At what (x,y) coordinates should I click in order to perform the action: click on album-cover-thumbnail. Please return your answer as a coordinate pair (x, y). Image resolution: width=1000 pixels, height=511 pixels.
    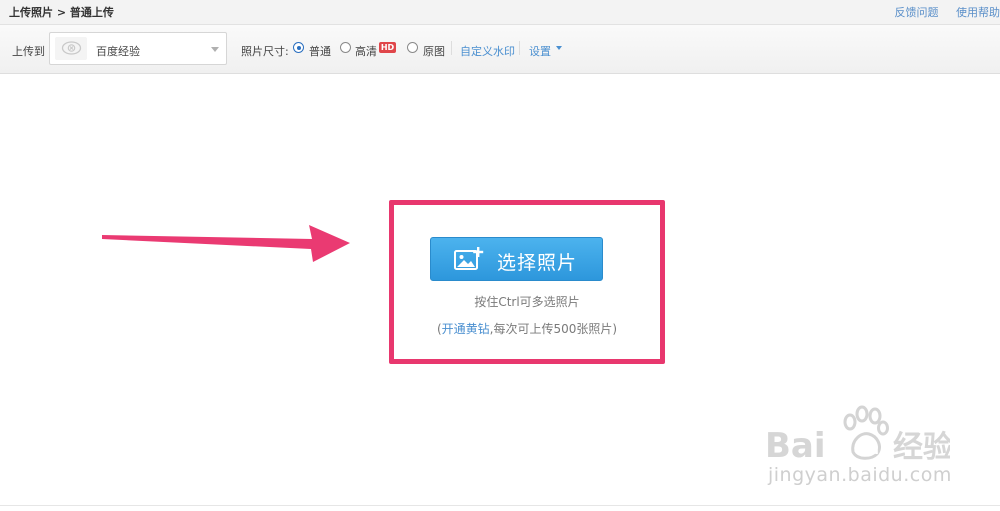
    Looking at the image, I should click on (71, 48).